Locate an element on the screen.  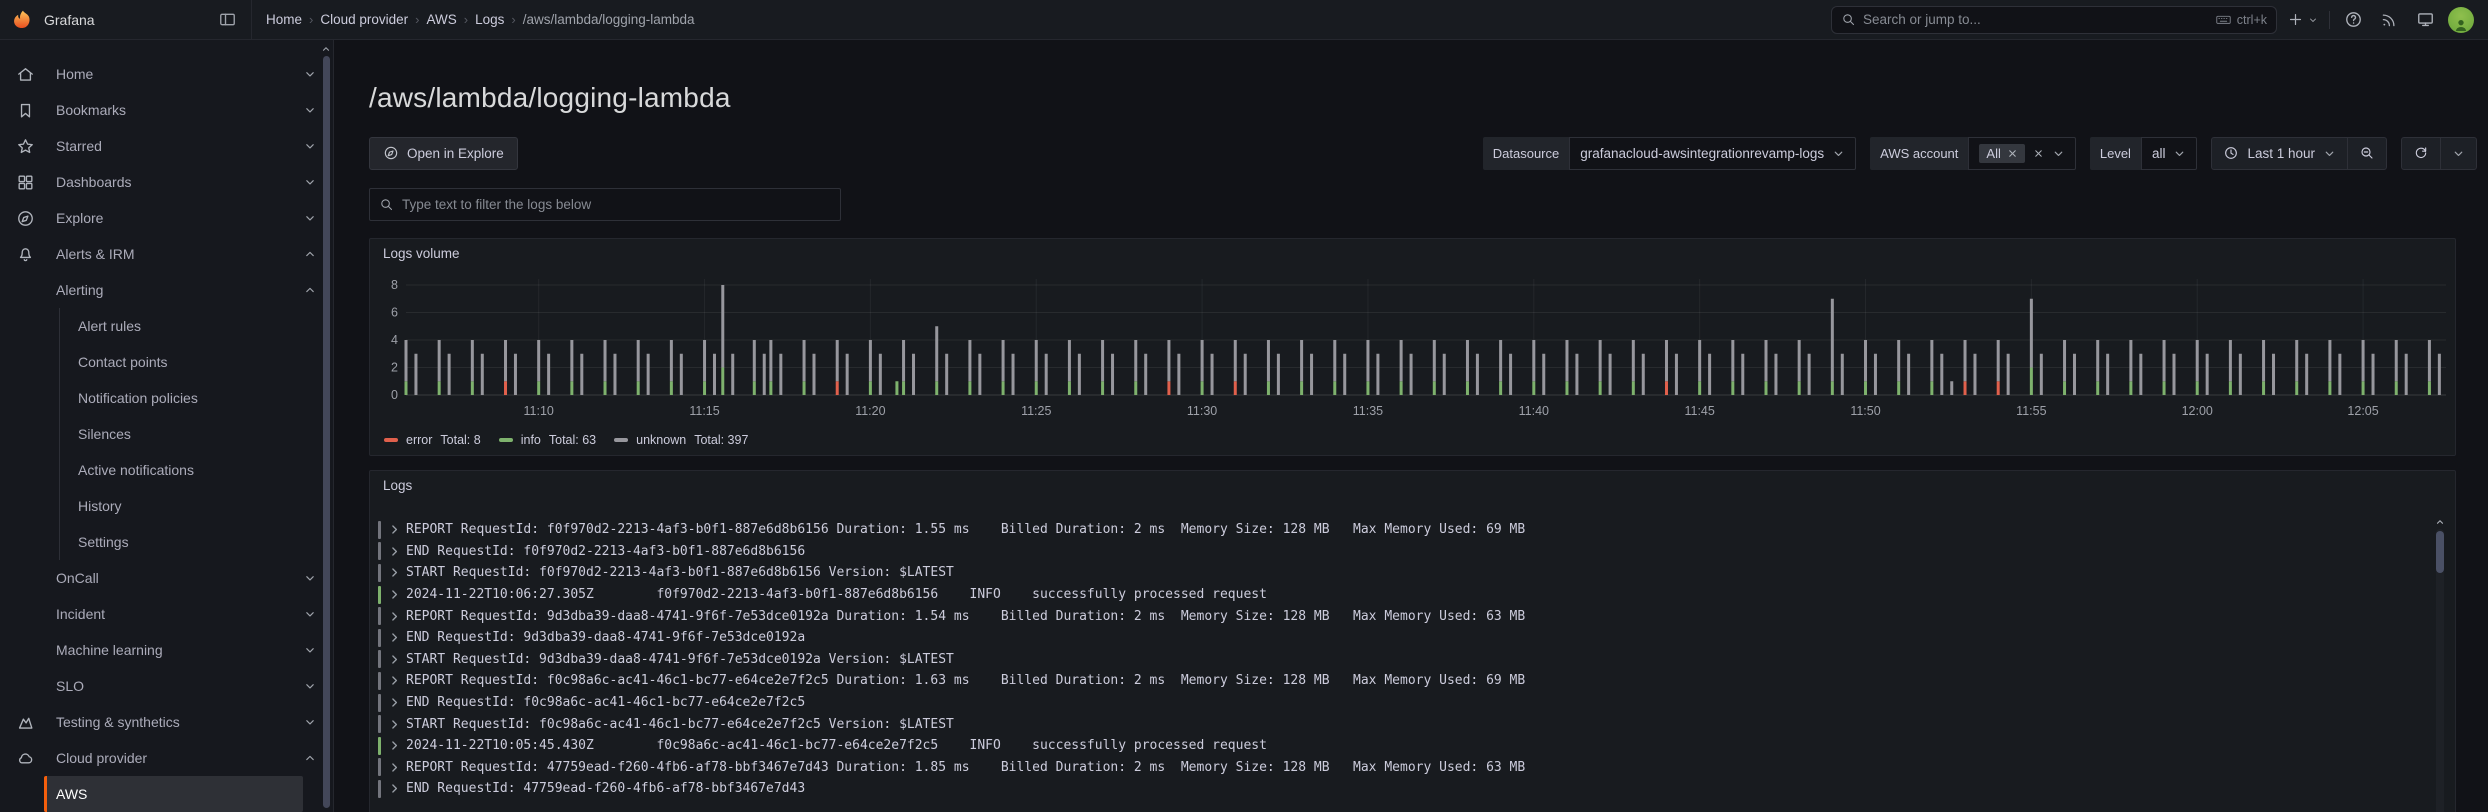
sidebar-item-notification-policies: Notification policies is located at coordinates (166, 398).